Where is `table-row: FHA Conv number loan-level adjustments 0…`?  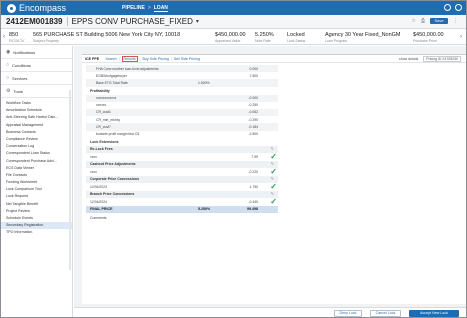 table-row: FHA Conv number loan-level adjustments 0… is located at coordinates (182, 69).